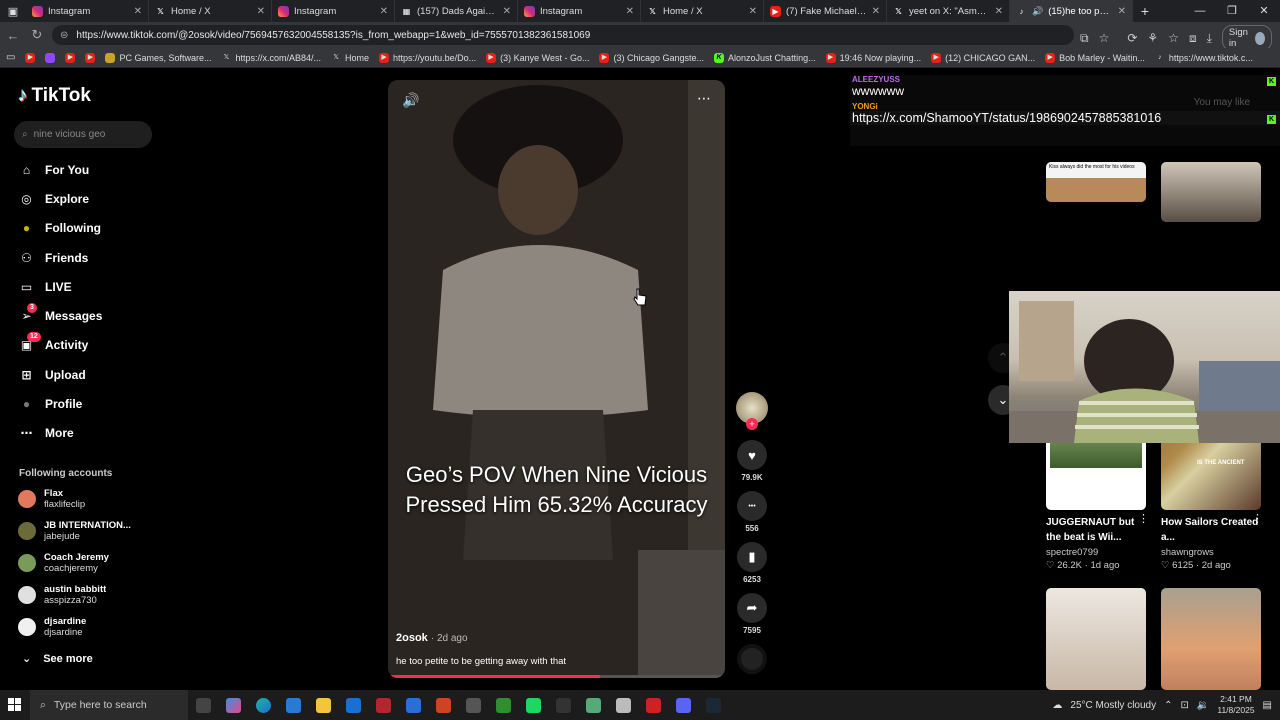  Describe the element at coordinates (13, 35) in the screenshot. I see `back-icon: ←` at that location.